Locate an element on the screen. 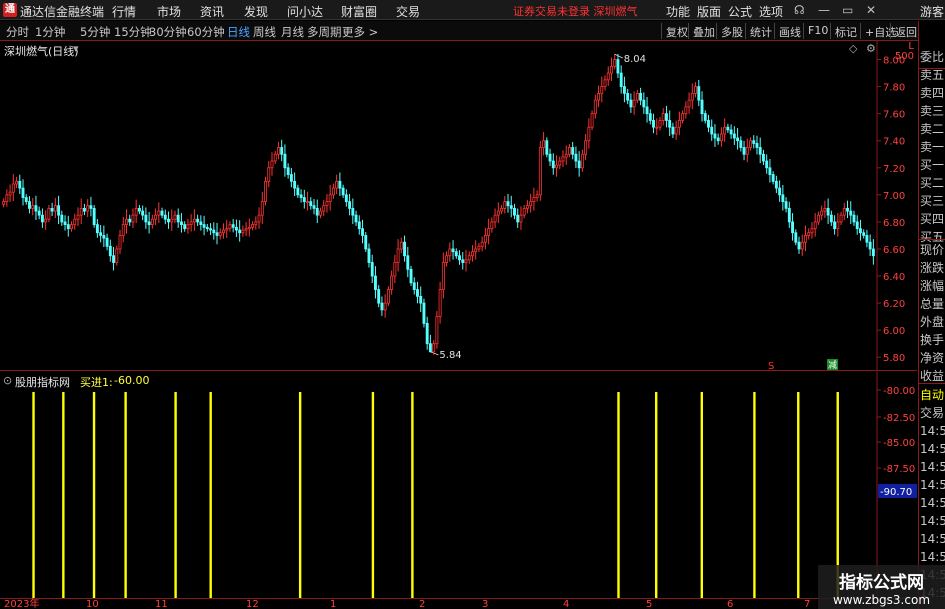 Image resolution: width=945 pixels, height=609 pixels. menu-news: 资讯 is located at coordinates (212, 11).